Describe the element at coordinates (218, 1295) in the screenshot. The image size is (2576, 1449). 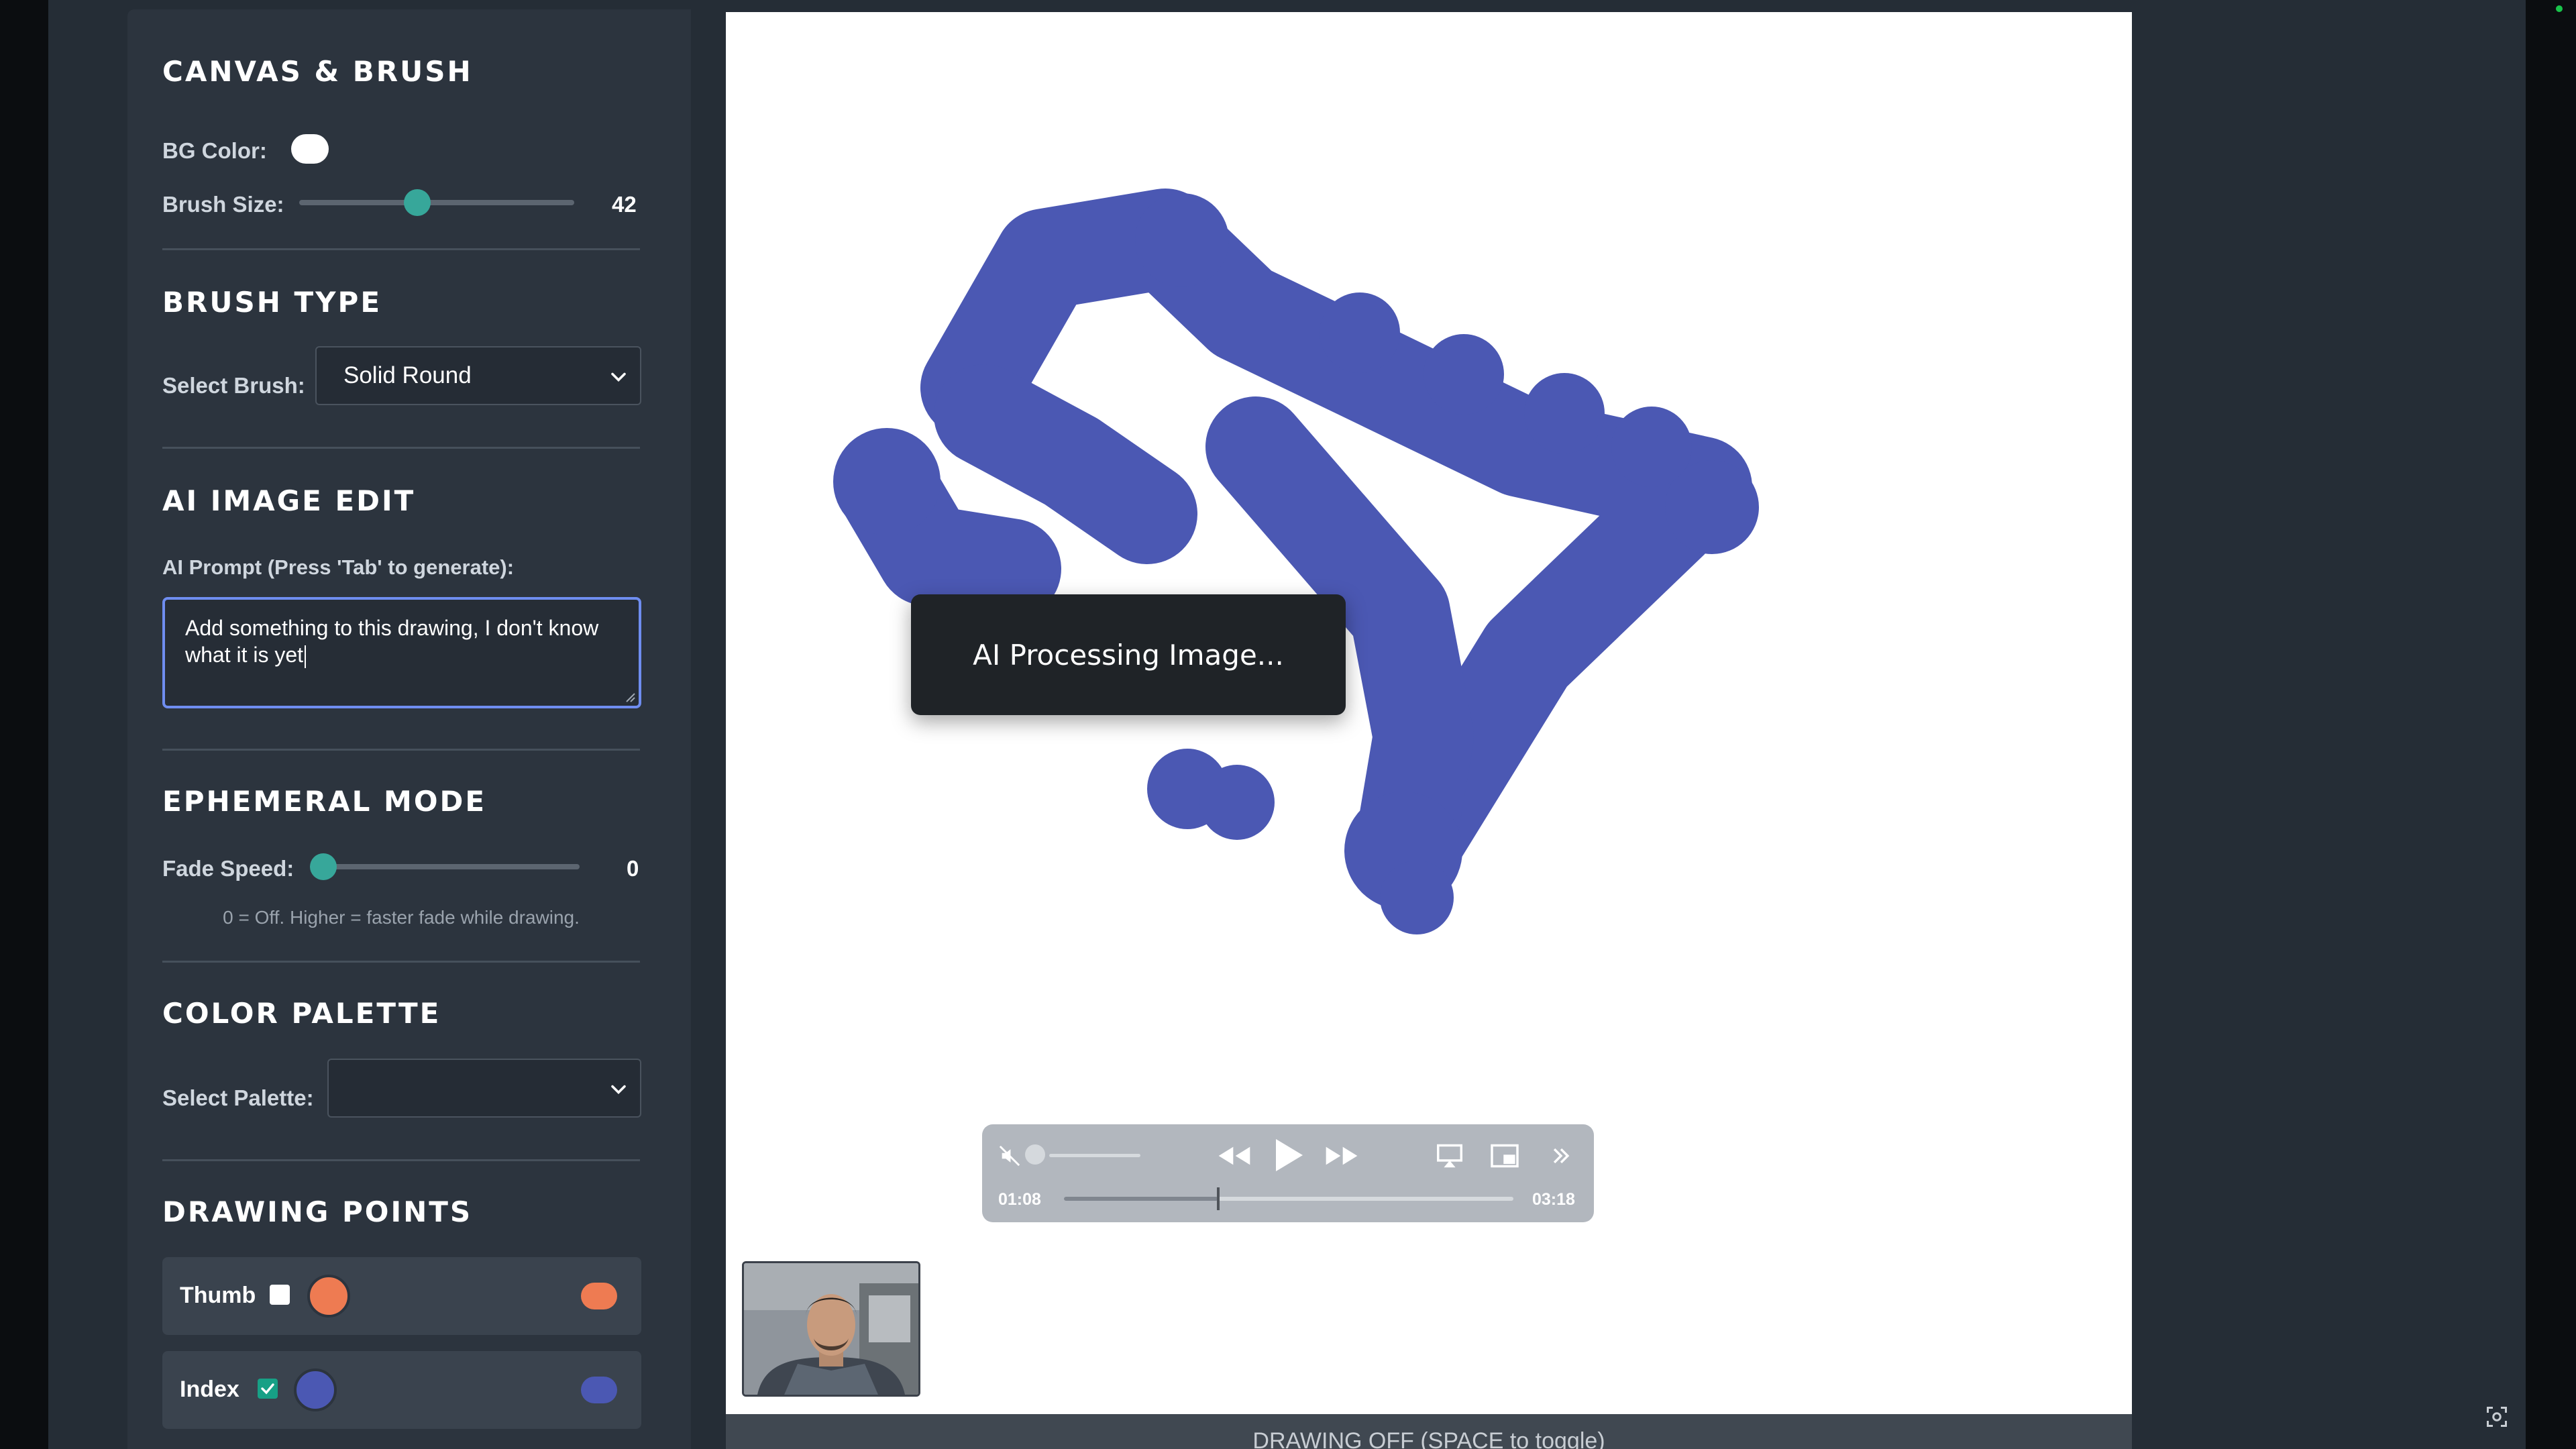
I see `drawing-point-label: Thumb` at that location.